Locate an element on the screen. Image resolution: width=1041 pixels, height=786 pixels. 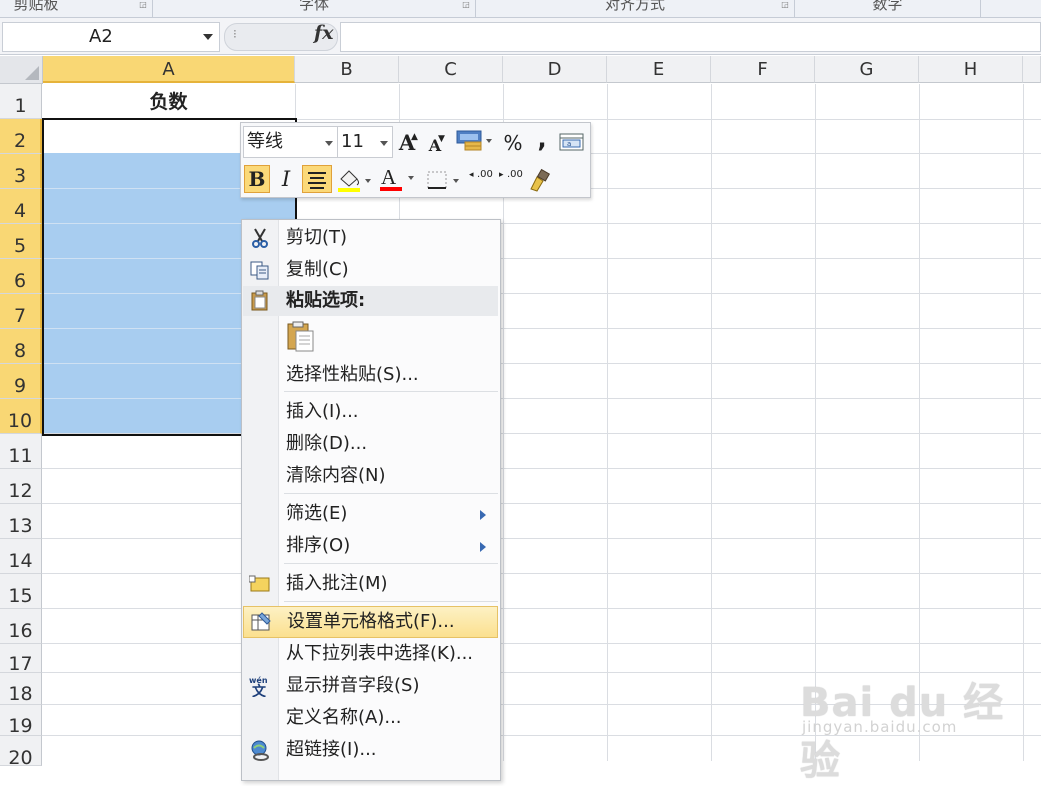
menu-item-copy: 复制(C) is located at coordinates (370, 270).